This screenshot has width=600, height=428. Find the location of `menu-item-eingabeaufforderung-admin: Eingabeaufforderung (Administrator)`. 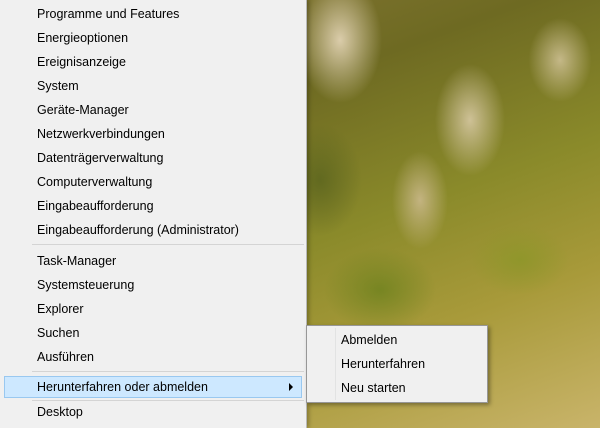

menu-item-eingabeaufforderung-admin: Eingabeaufforderung (Administrator) is located at coordinates (153, 230).